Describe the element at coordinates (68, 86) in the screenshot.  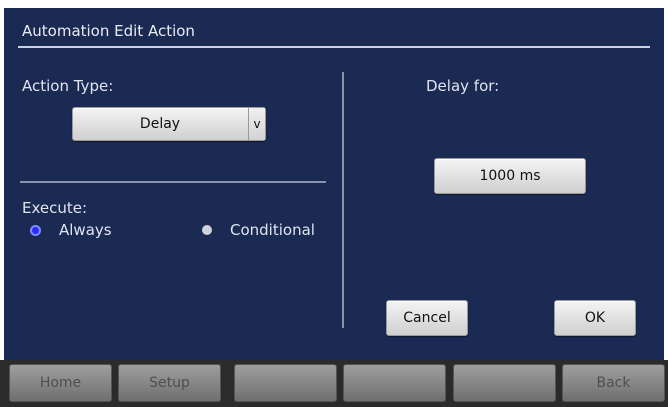
I see `action-type-label: Action Type:` at that location.